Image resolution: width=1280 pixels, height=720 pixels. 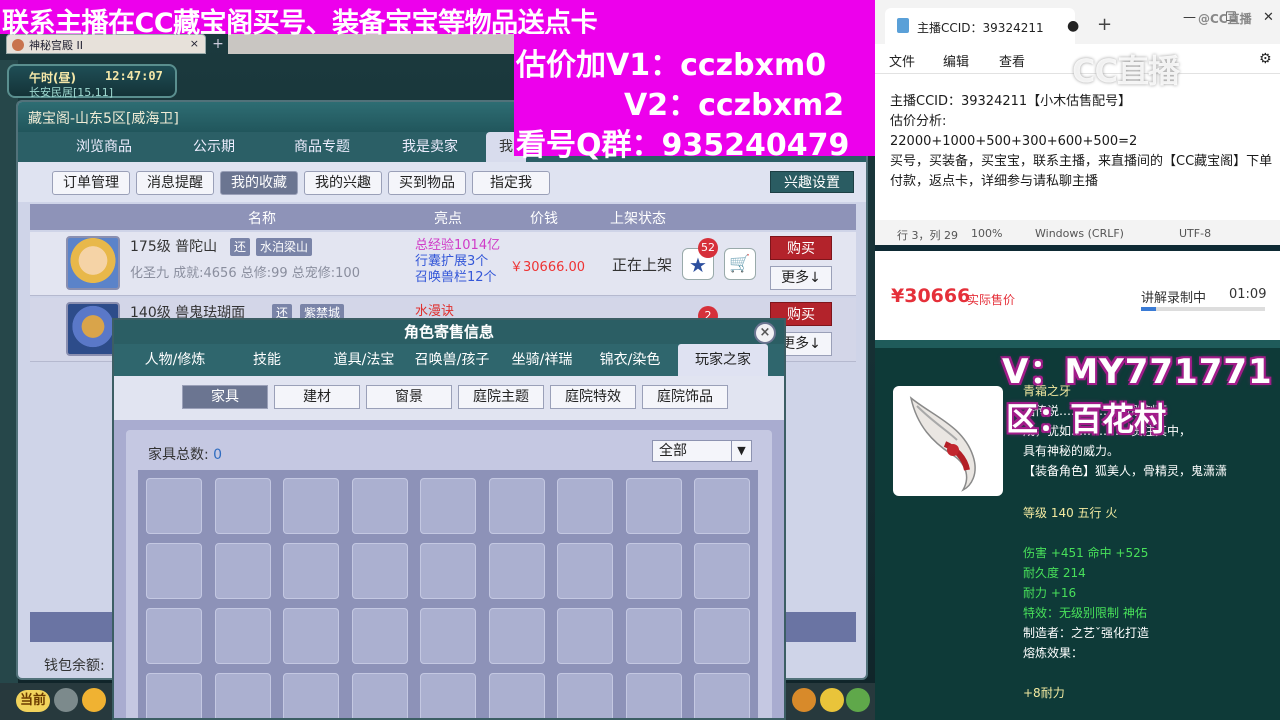 I want to click on role-name: 175级 普陀山, so click(x=173, y=246).